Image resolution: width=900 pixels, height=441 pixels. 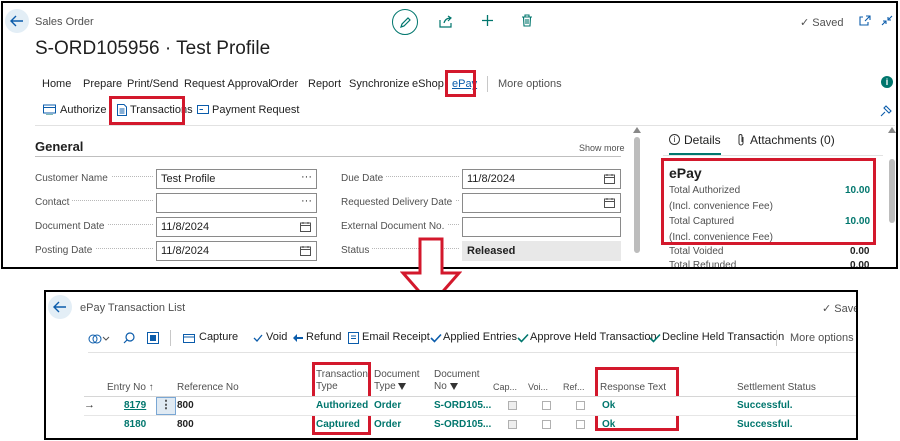 I want to click on col-document-no: Document No, so click(x=457, y=381).